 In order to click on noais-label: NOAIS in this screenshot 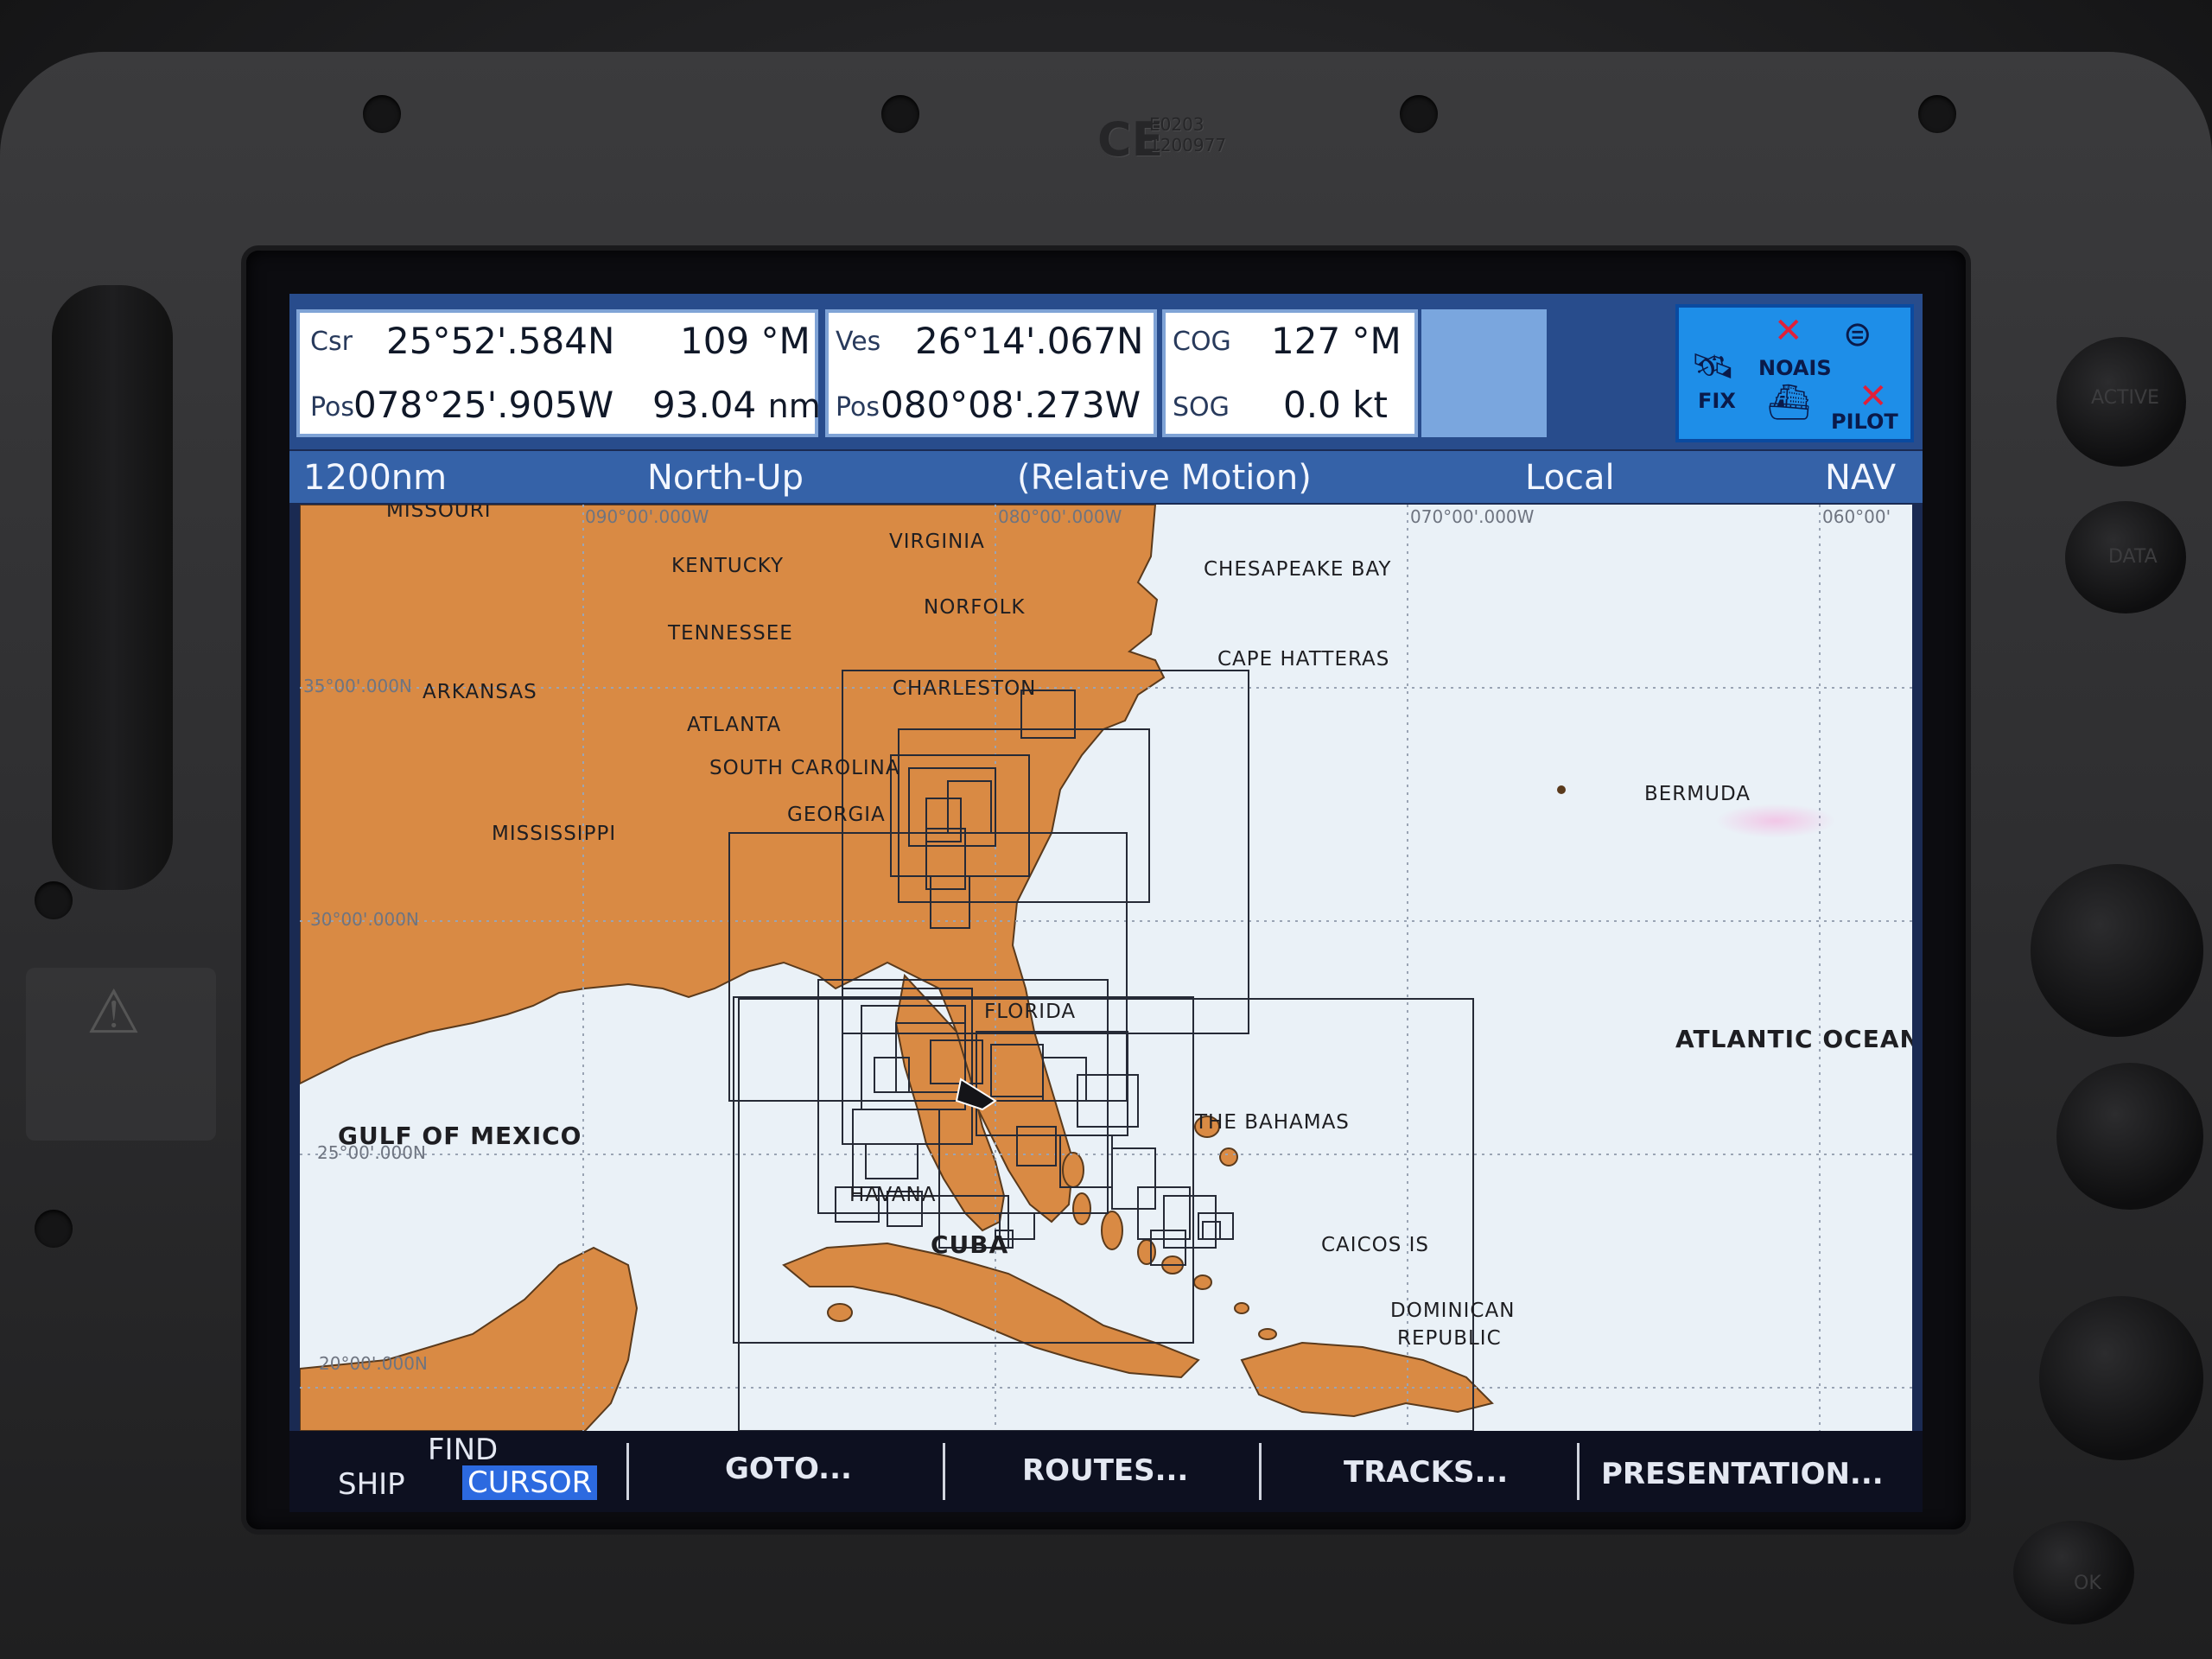, I will do `click(1795, 368)`.